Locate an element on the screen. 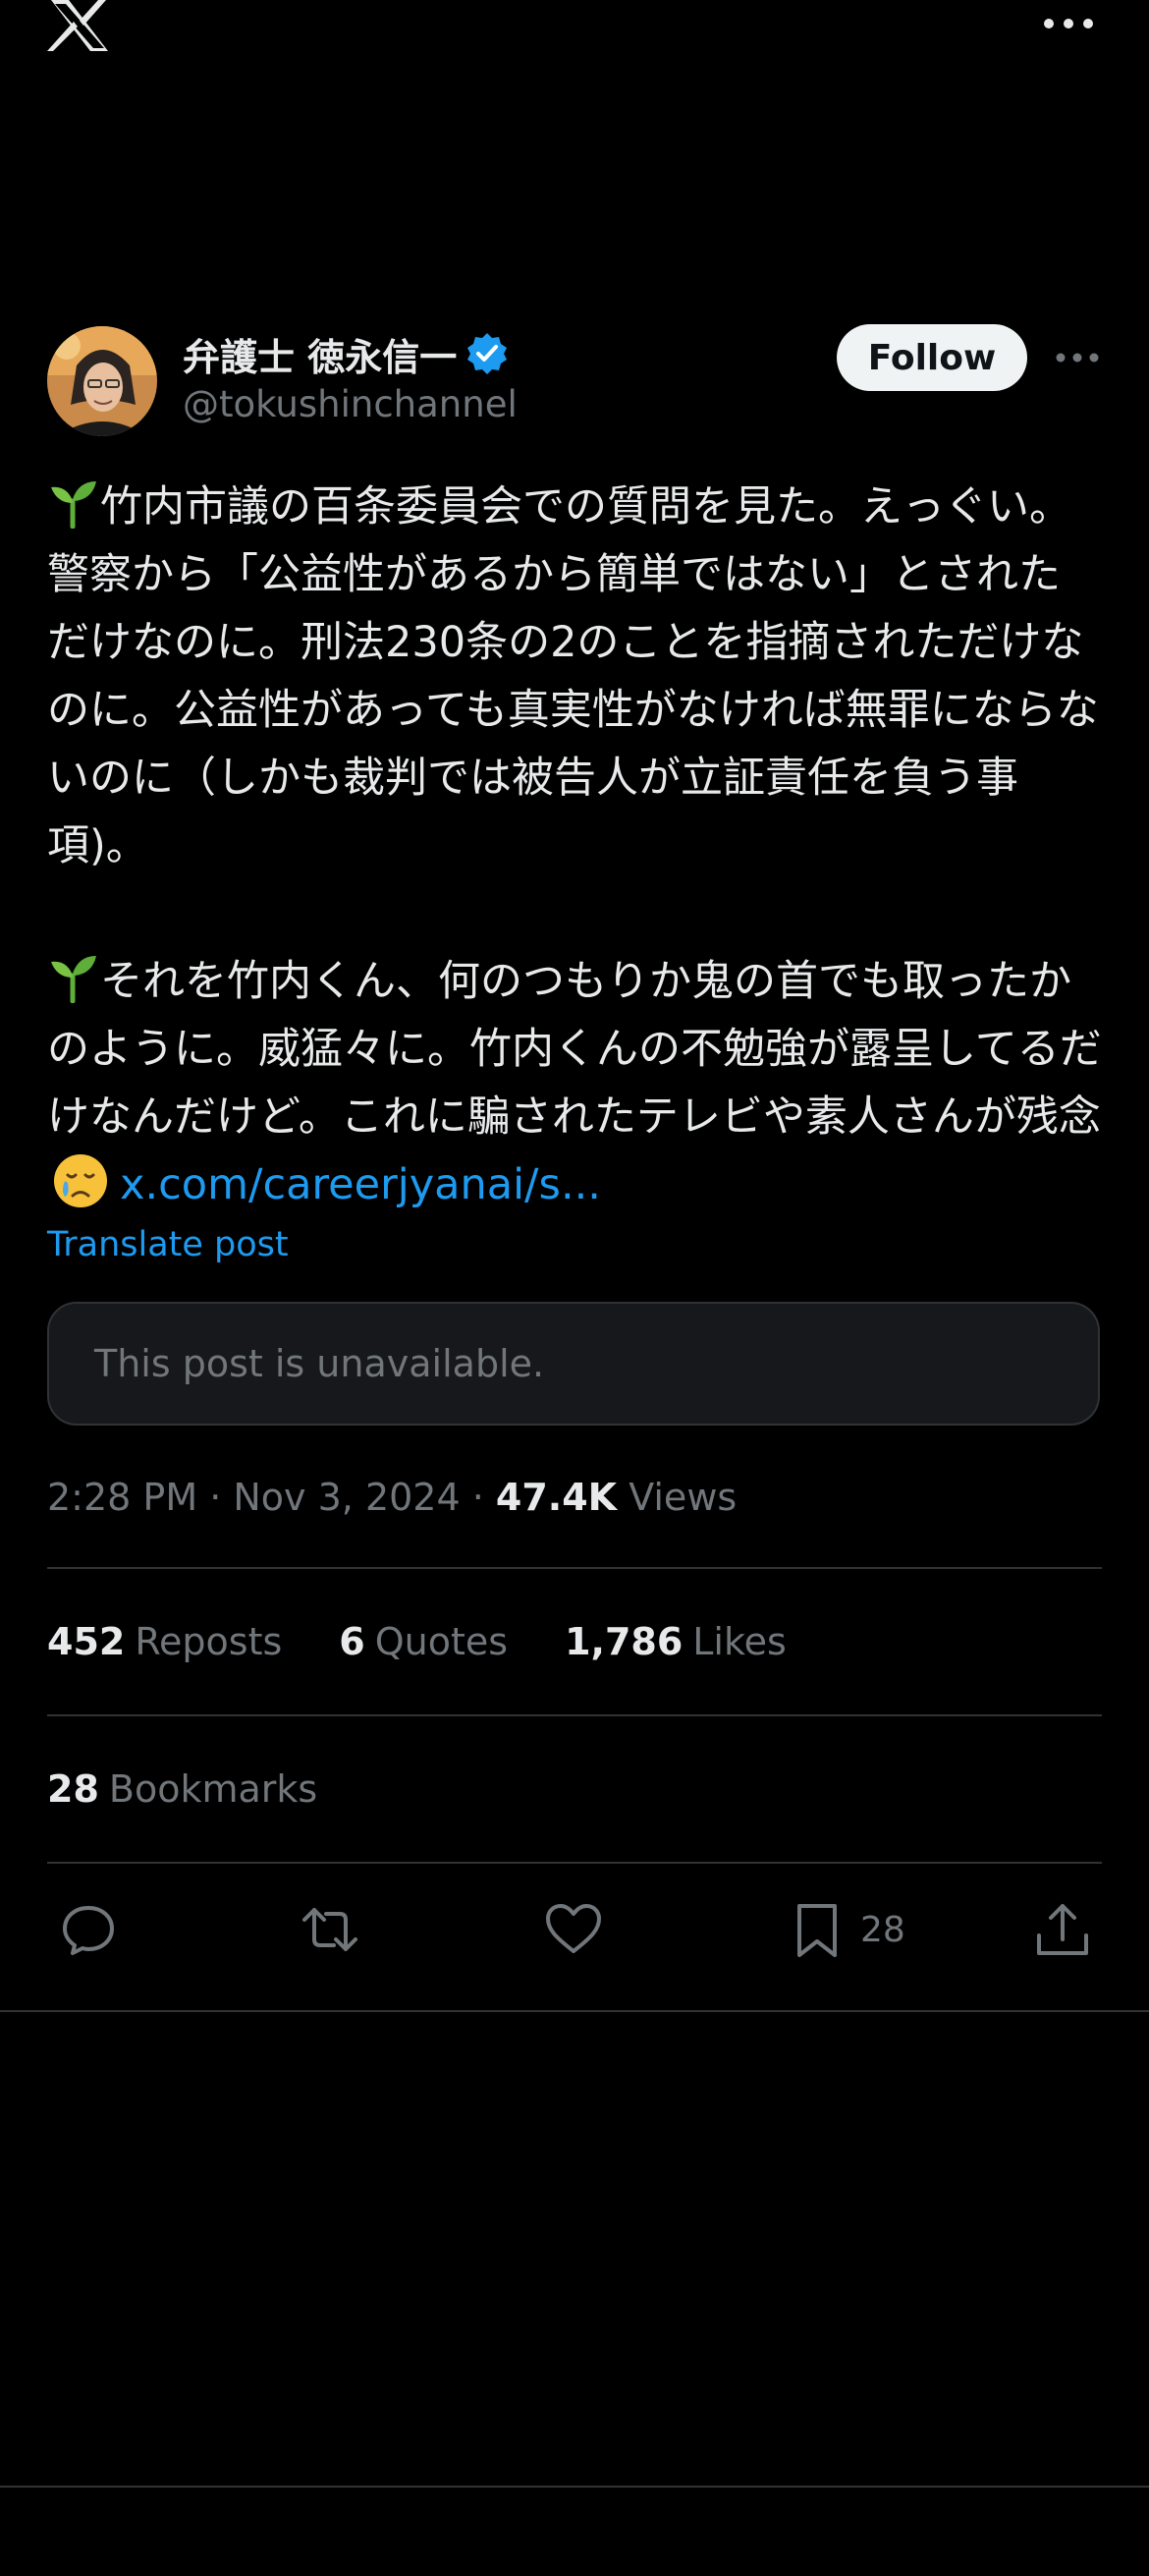 This screenshot has height=2576, width=1149. bookmarks-count: 28 is located at coordinates (73, 1789).